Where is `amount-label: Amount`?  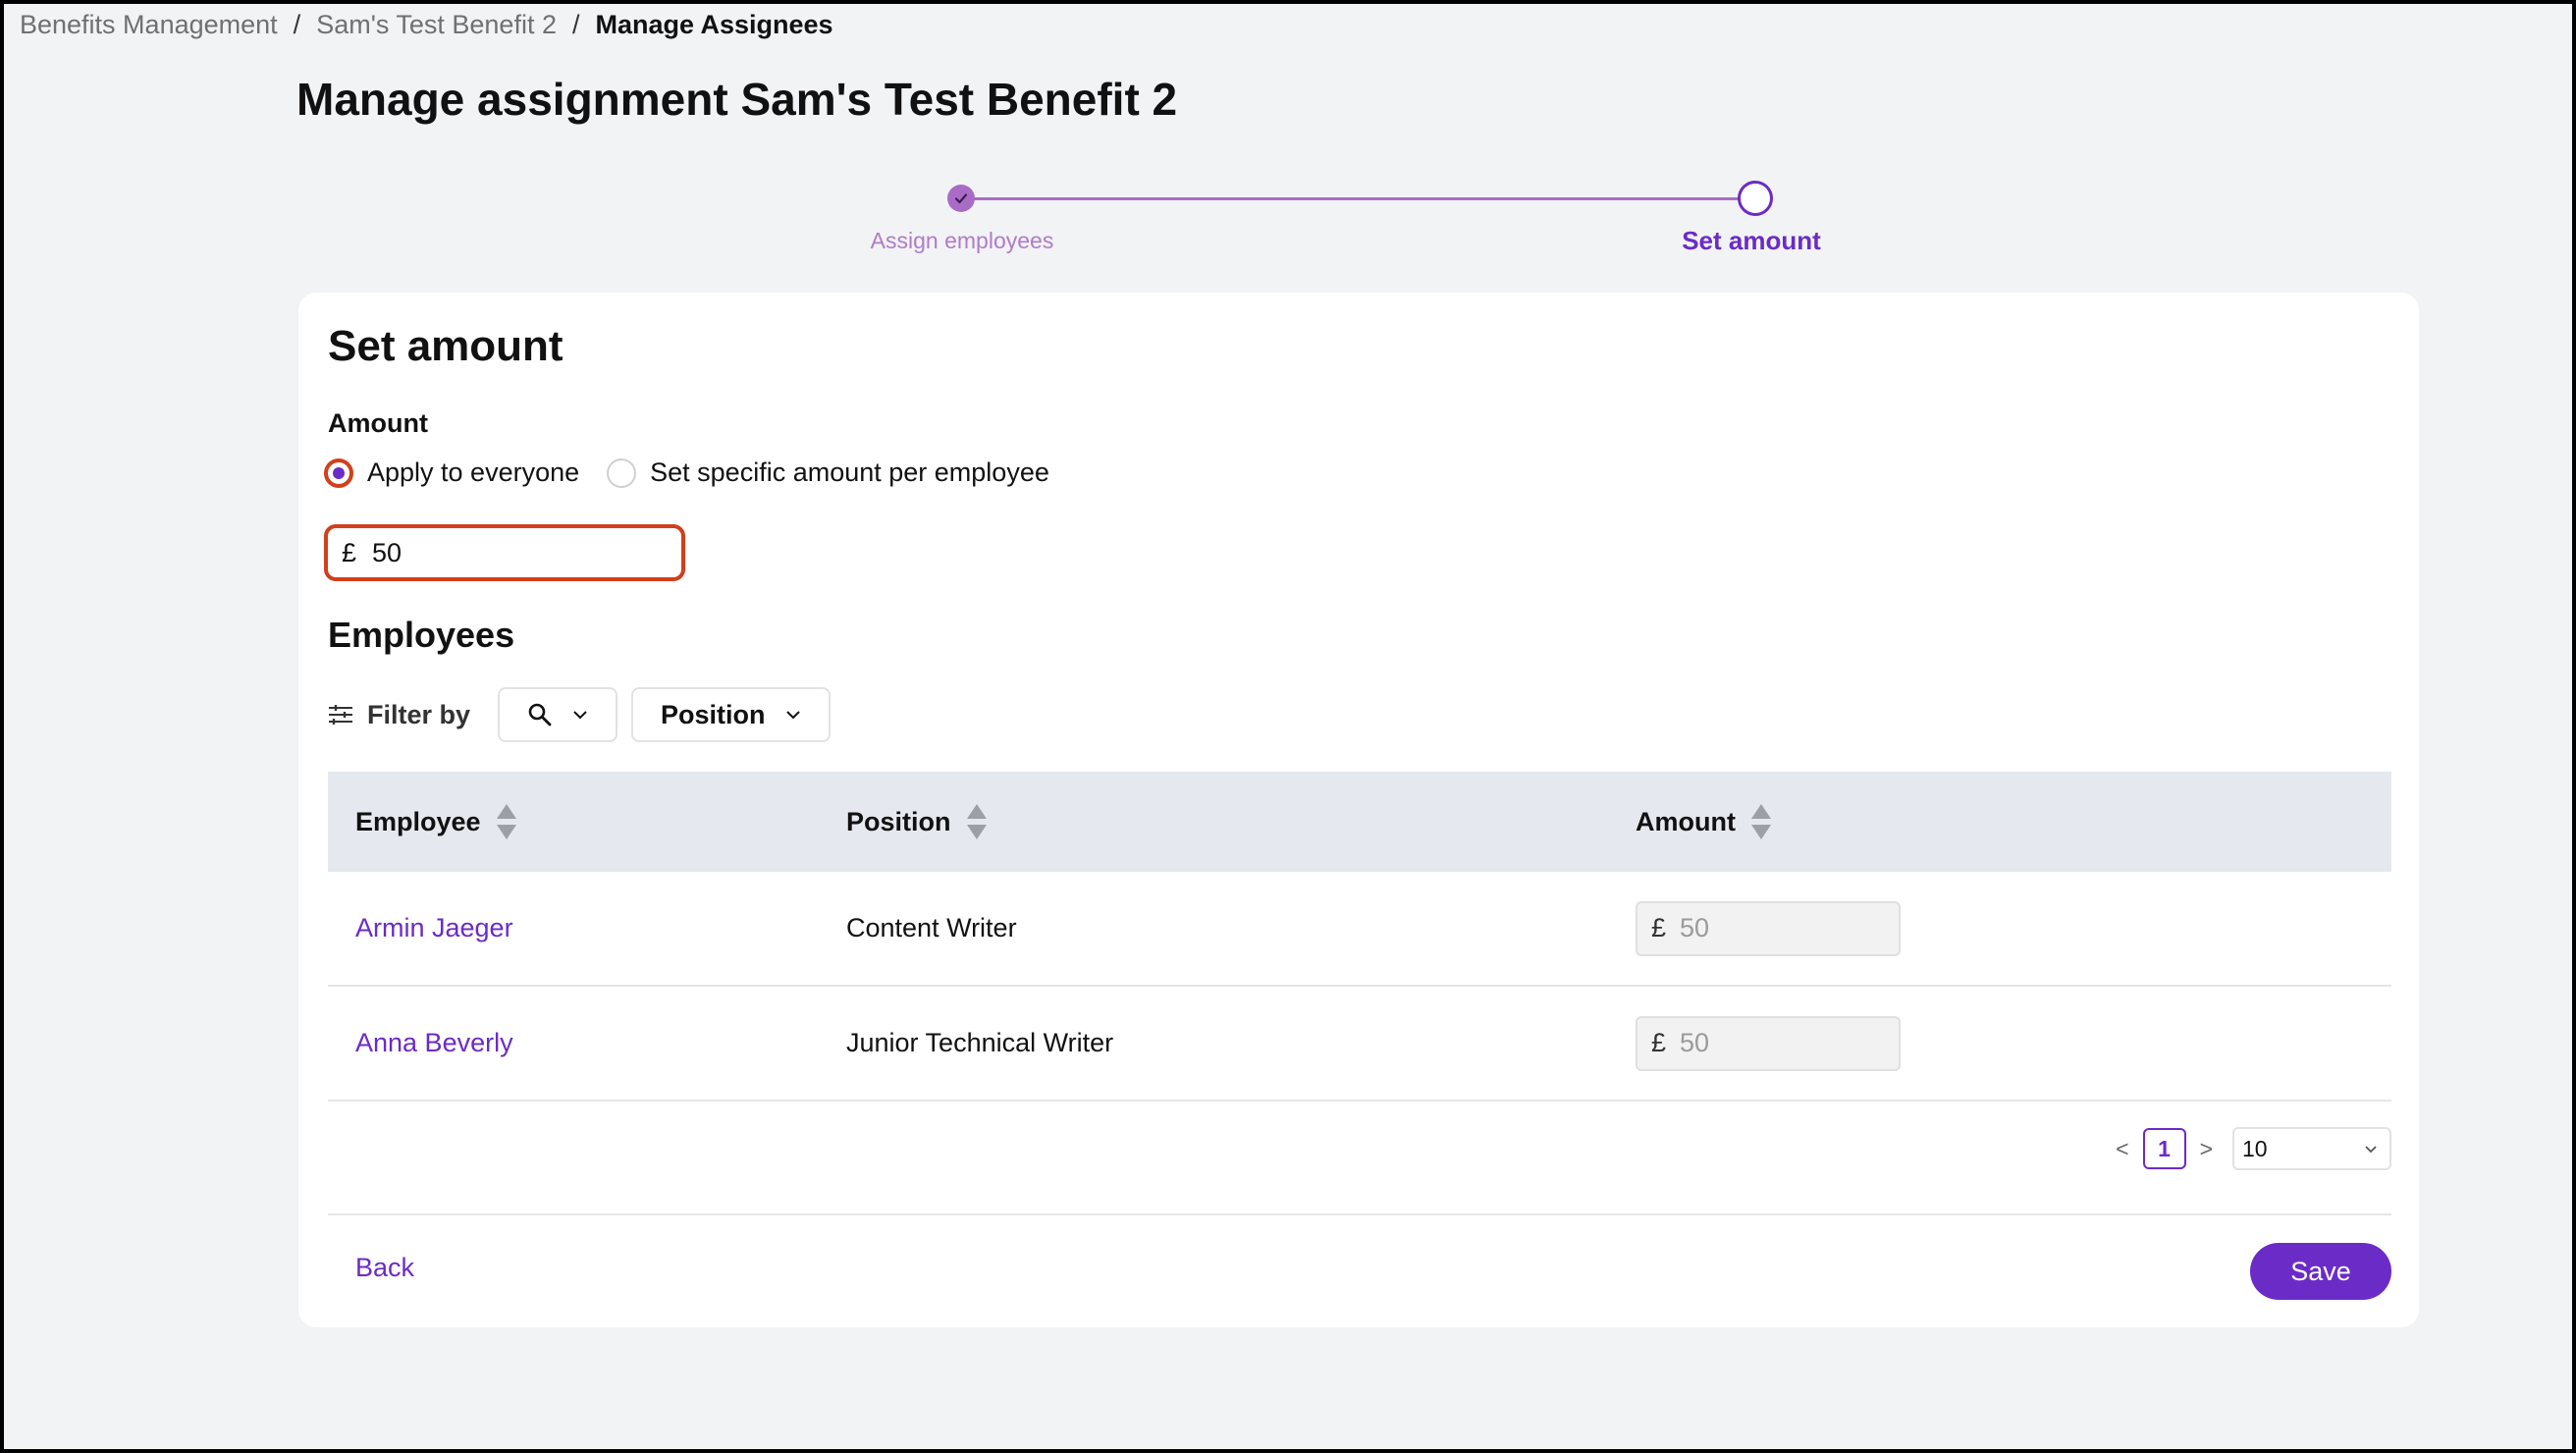
amount-label: Amount is located at coordinates (378, 423).